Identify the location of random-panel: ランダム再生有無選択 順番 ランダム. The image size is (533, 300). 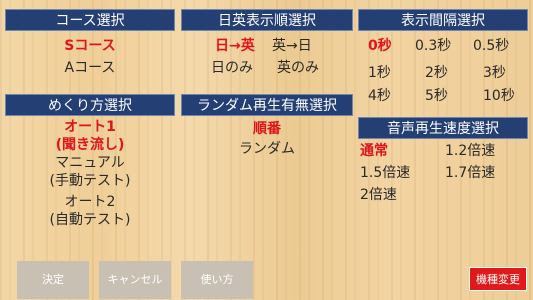
(267, 129).